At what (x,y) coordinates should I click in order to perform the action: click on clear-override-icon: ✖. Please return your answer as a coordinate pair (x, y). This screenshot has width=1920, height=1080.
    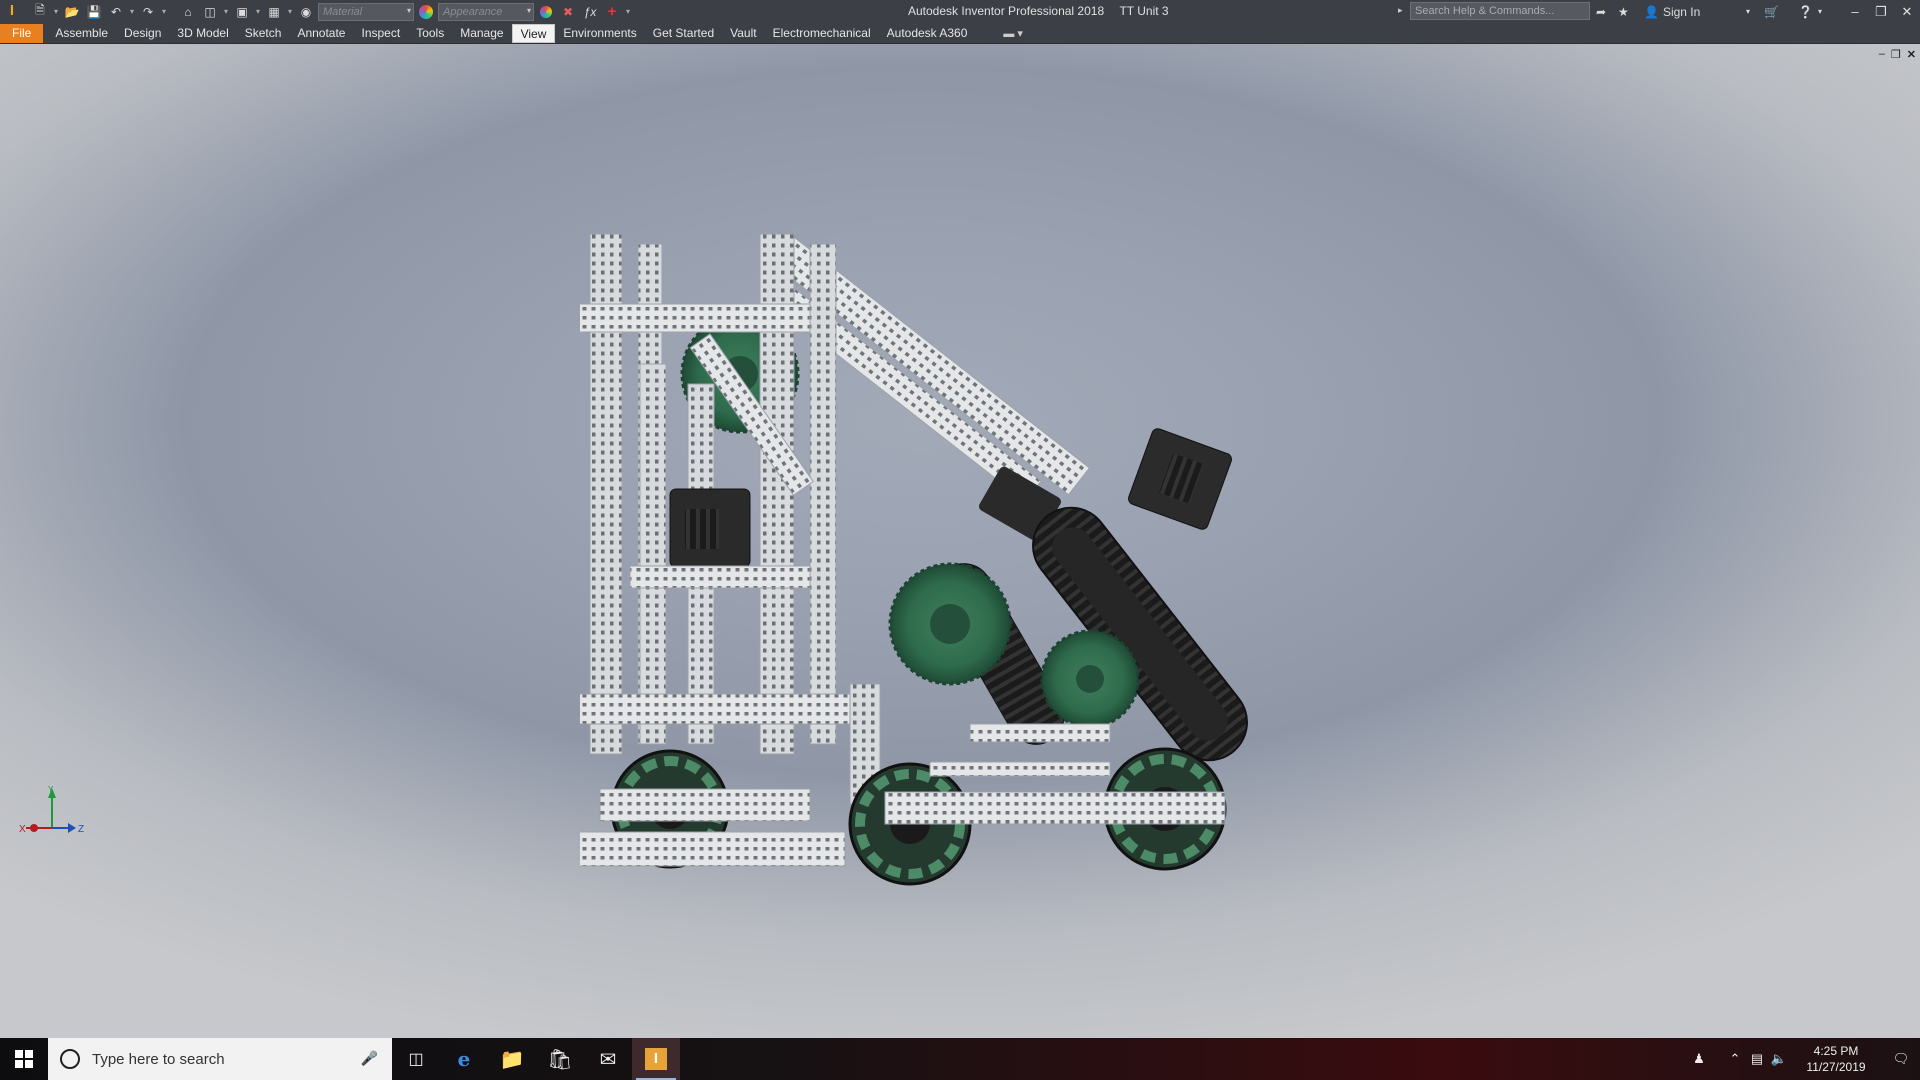
    Looking at the image, I should click on (568, 11).